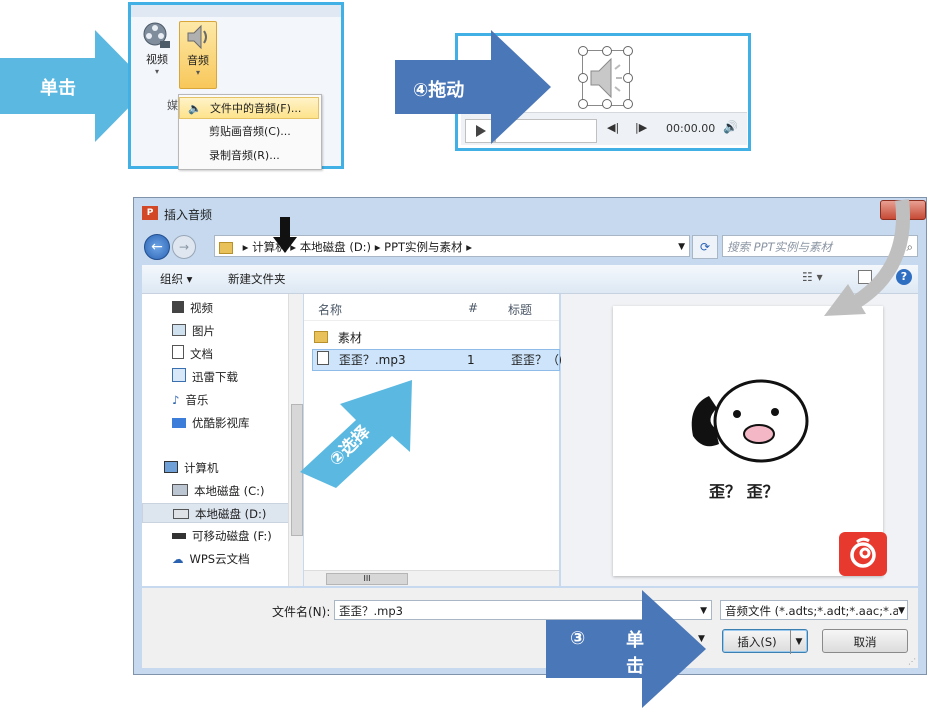  Describe the element at coordinates (335, 247) in the screenshot. I see `breadcrumb-item: 本地磁盘 (D:)` at that location.